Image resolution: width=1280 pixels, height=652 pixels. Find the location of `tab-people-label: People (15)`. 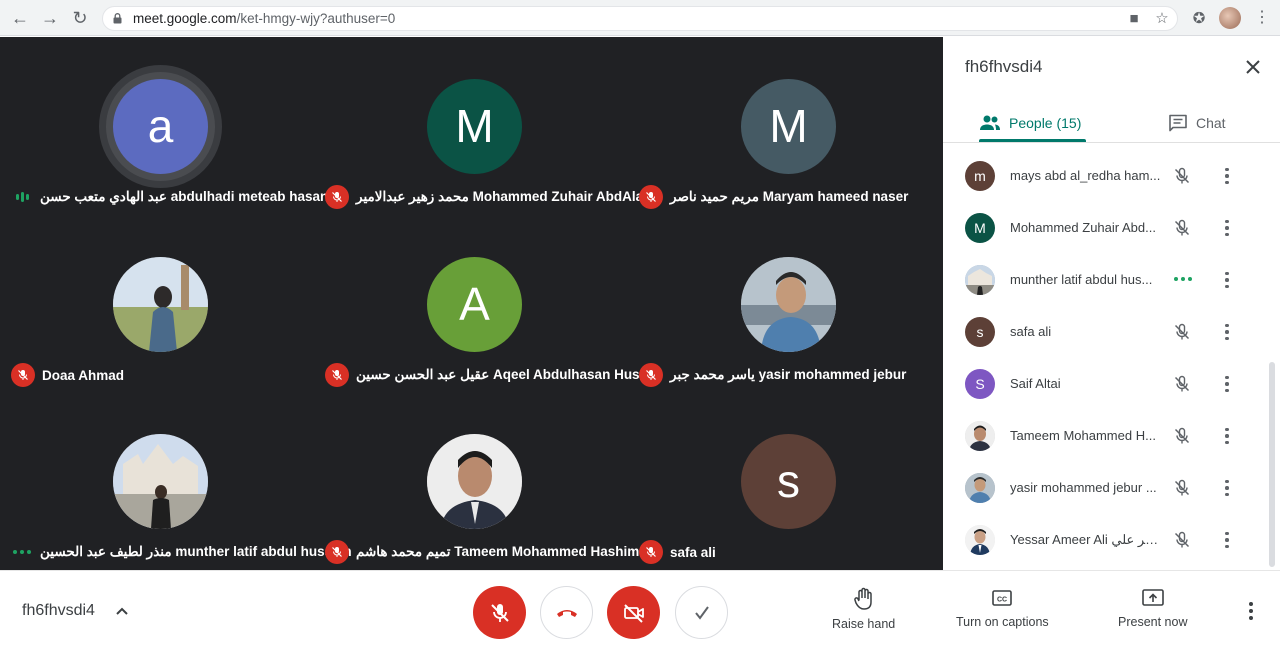

tab-people-label: People (15) is located at coordinates (1045, 123).